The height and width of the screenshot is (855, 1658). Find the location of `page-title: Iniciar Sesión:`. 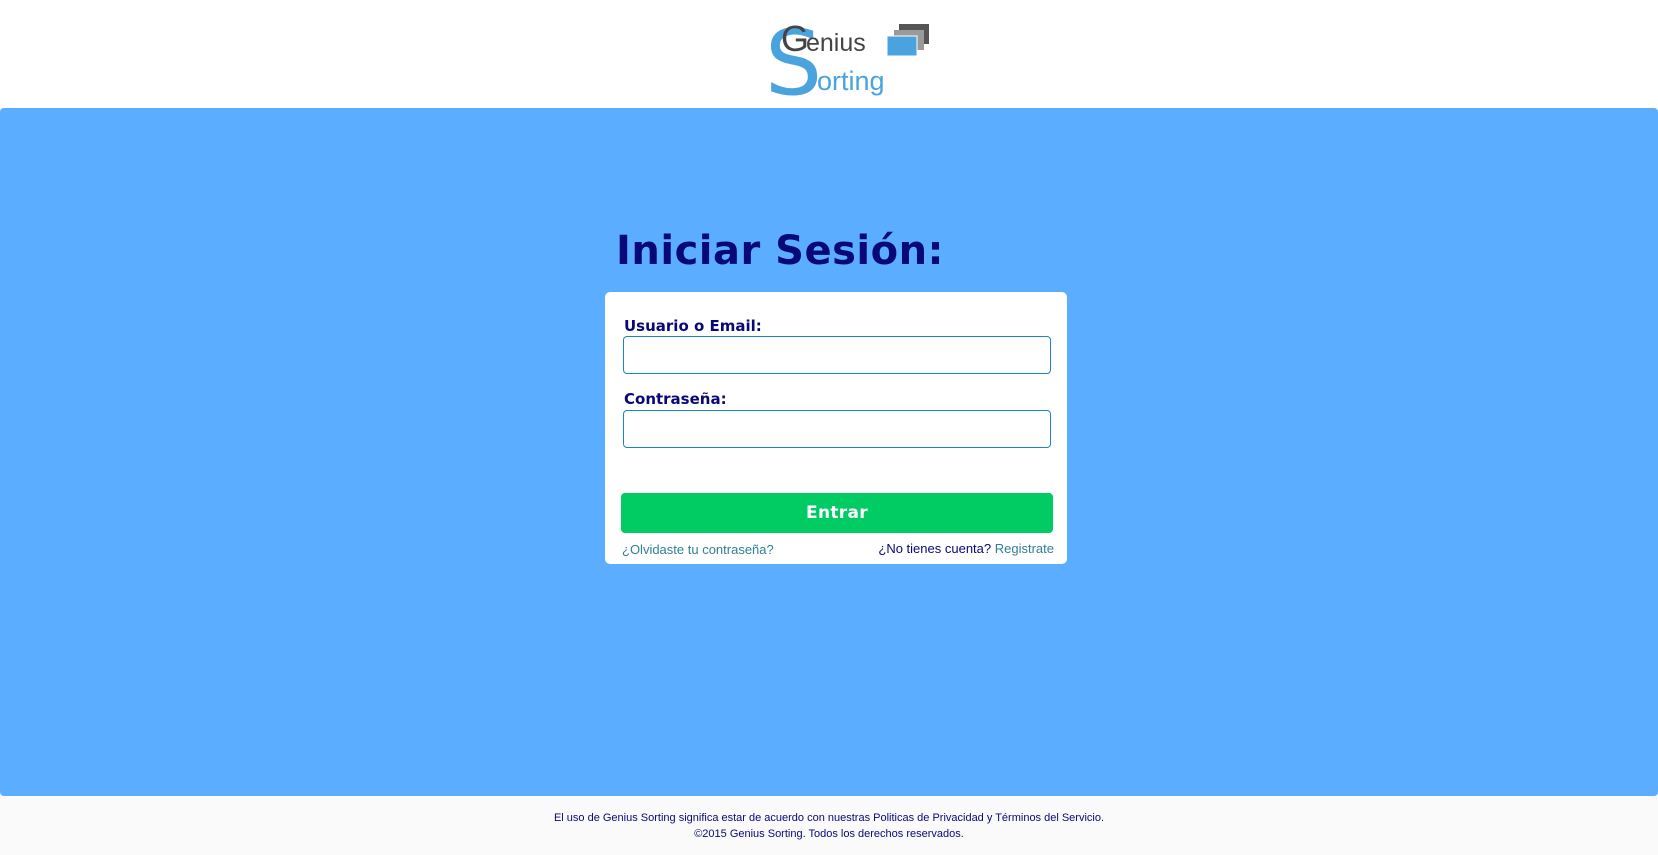

page-title: Iniciar Sesión: is located at coordinates (780, 251).